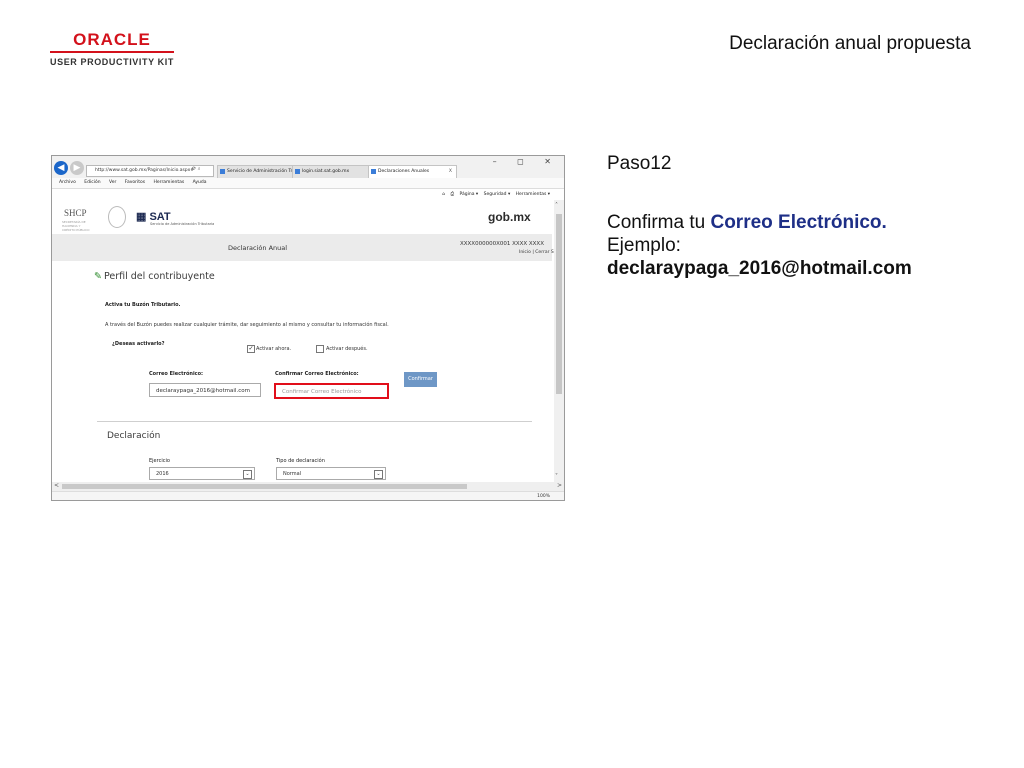  Describe the element at coordinates (314, 421) in the screenshot. I see `section-divider` at that location.